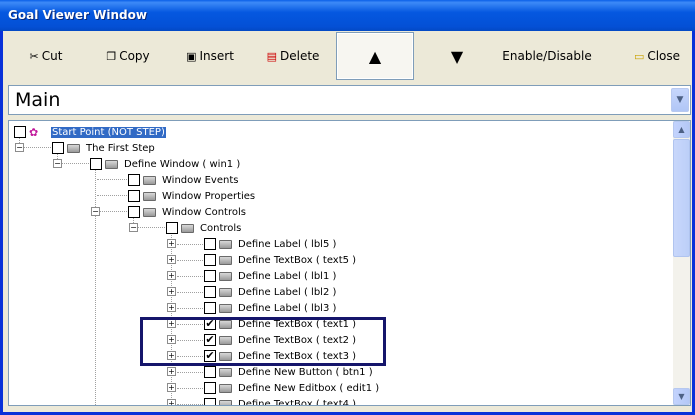 The image size is (695, 415). What do you see at coordinates (305, 372) in the screenshot?
I see `control-item-label: Define New Button ( btn1 )` at bounding box center [305, 372].